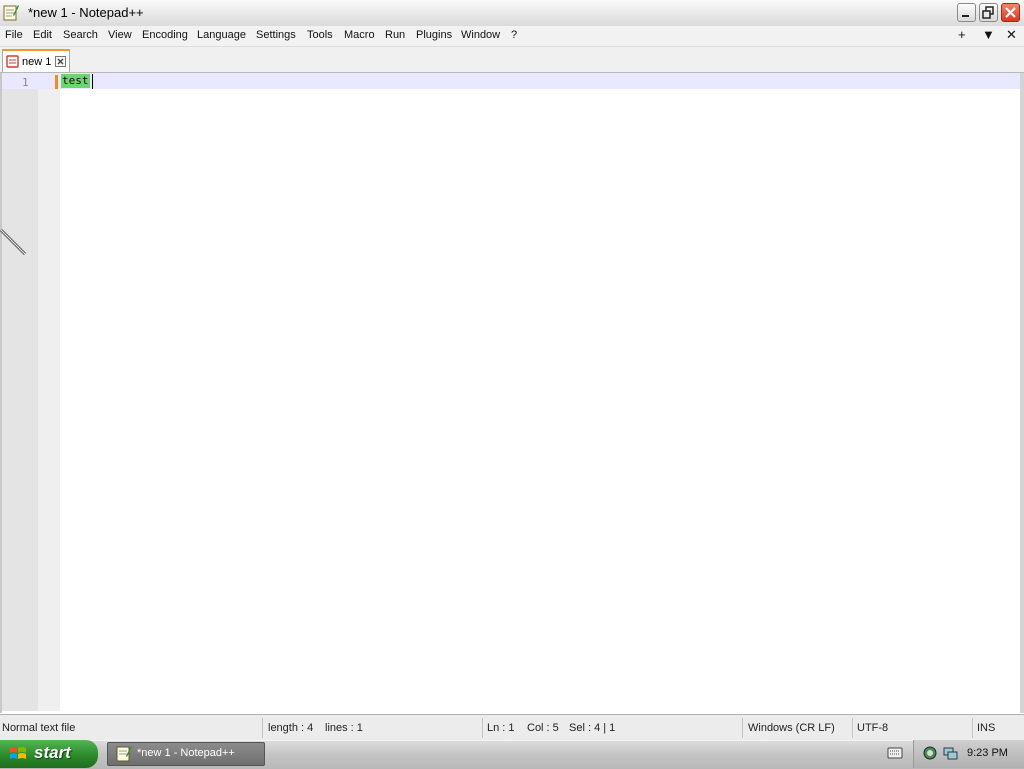 The image size is (1024, 769). What do you see at coordinates (120, 35) in the screenshot?
I see `menu-view: View` at bounding box center [120, 35].